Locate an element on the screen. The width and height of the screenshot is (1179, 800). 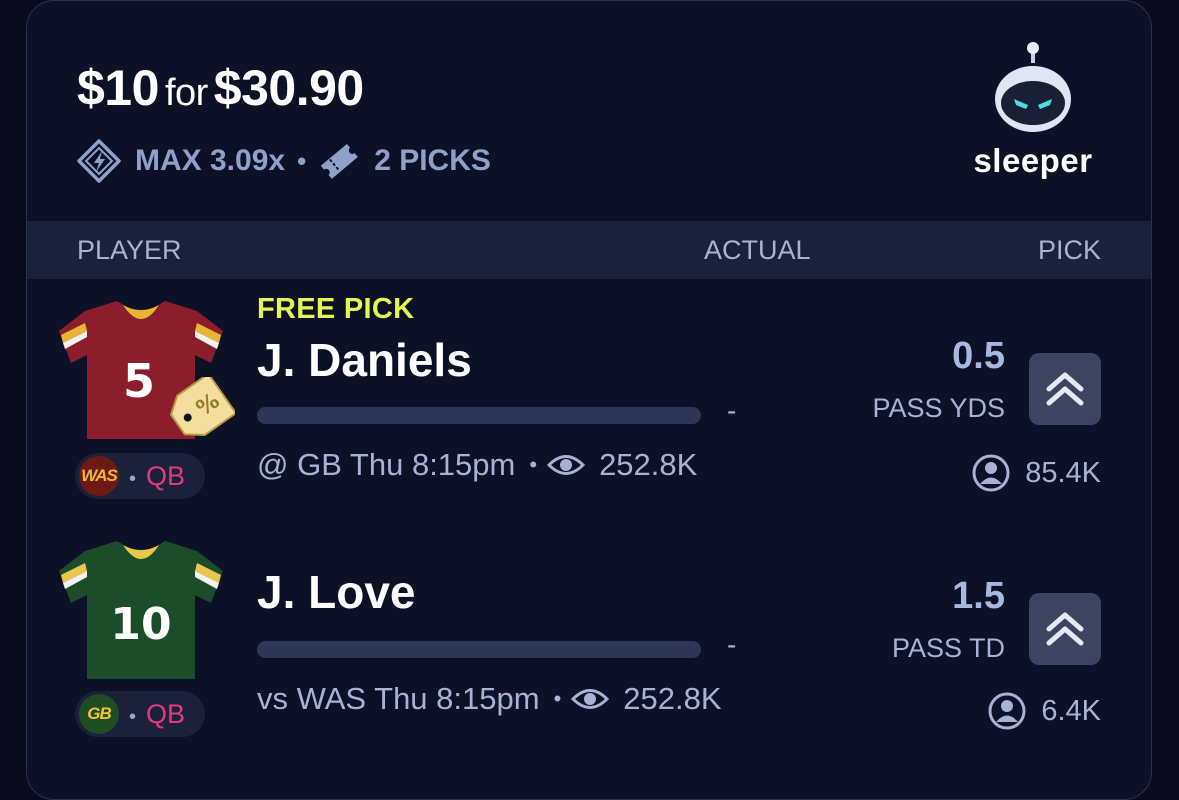
team-logo: WAS is located at coordinates (99, 476).